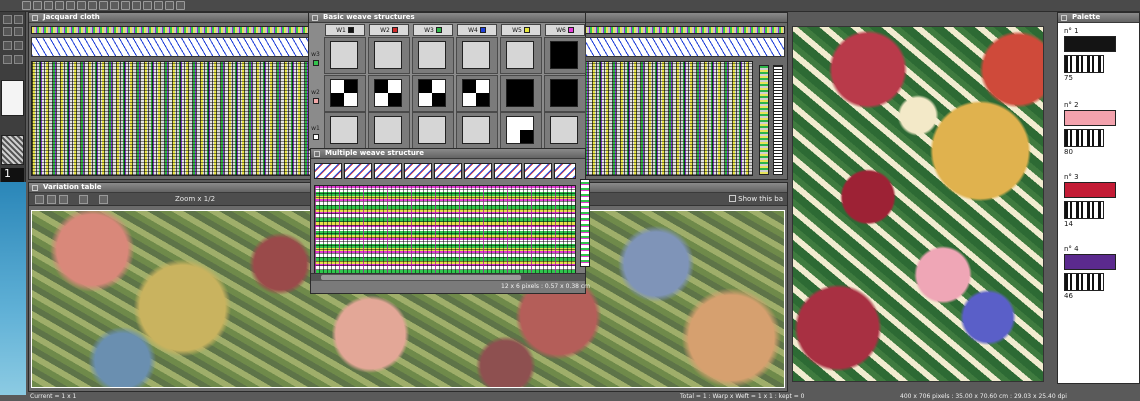 This screenshot has width=1140, height=401. Describe the element at coordinates (433, 30) in the screenshot. I see `weave-column-header: W3` at that location.